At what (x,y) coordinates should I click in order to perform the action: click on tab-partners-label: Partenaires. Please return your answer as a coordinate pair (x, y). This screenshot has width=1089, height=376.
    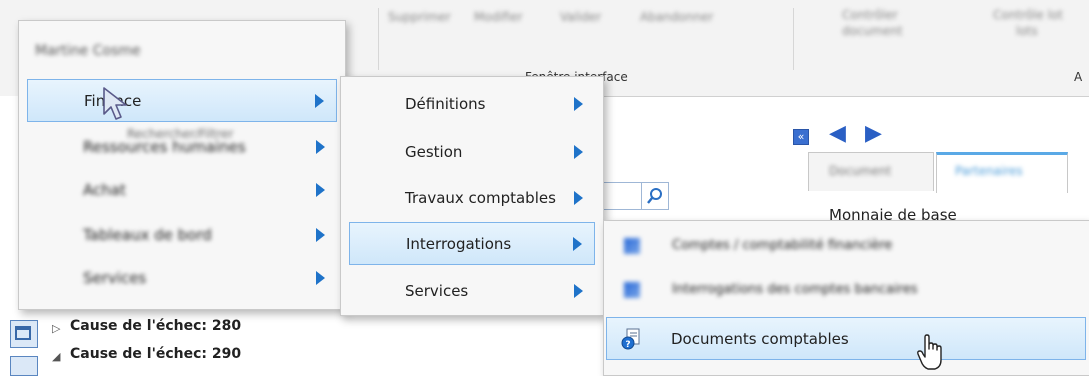
    Looking at the image, I should click on (989, 171).